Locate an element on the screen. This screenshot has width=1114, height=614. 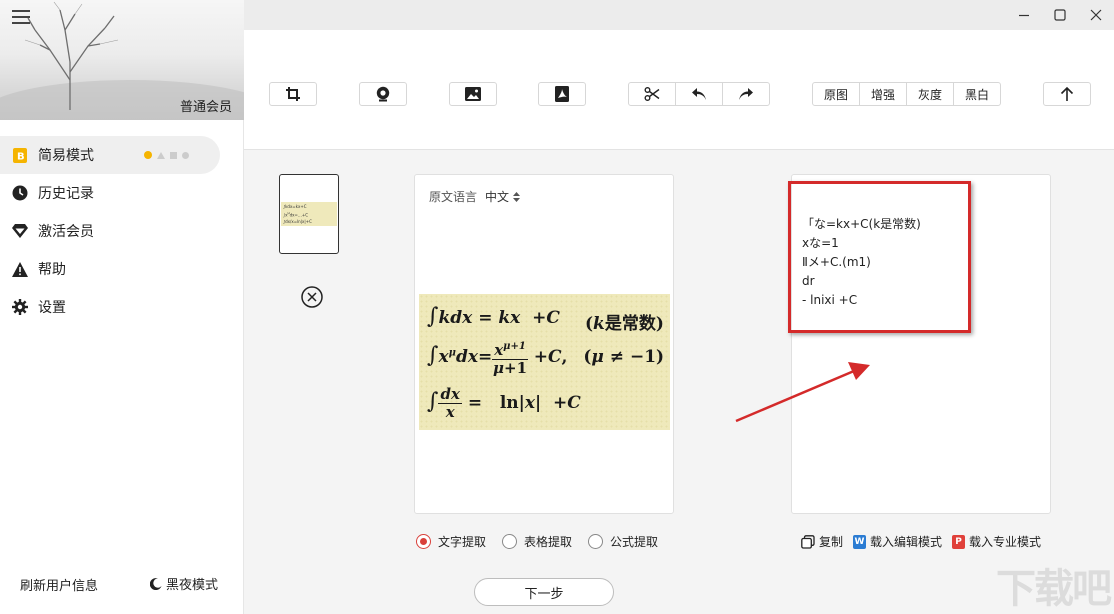
arrow-up-icon is located at coordinates (1067, 93).